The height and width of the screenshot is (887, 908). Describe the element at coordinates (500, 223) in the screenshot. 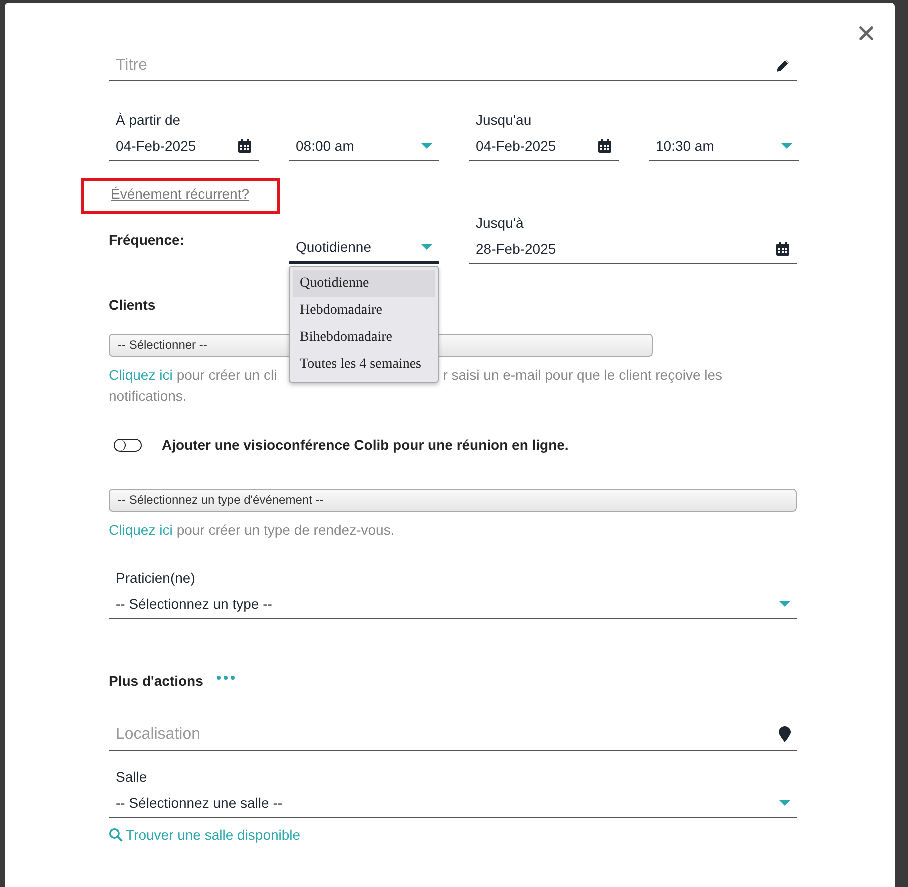

I see `field-label: Jusqu'à` at that location.